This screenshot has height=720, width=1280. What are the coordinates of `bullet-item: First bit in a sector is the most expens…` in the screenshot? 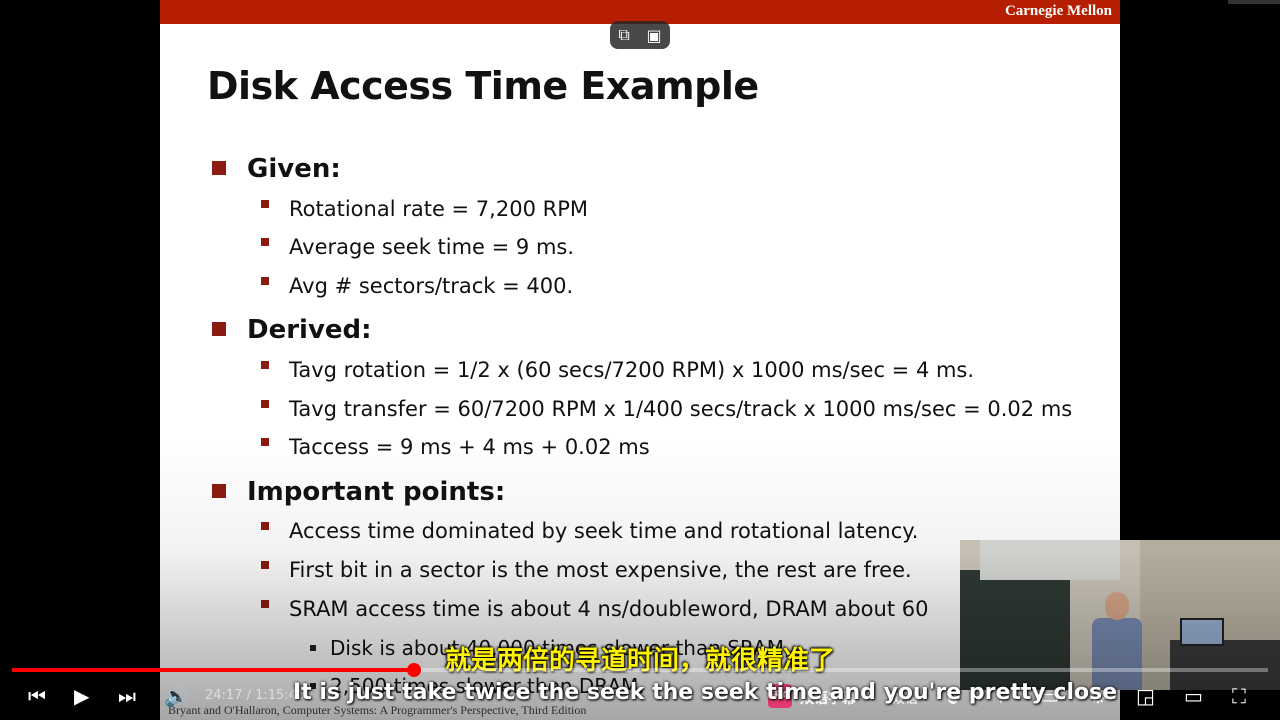 It's located at (586, 570).